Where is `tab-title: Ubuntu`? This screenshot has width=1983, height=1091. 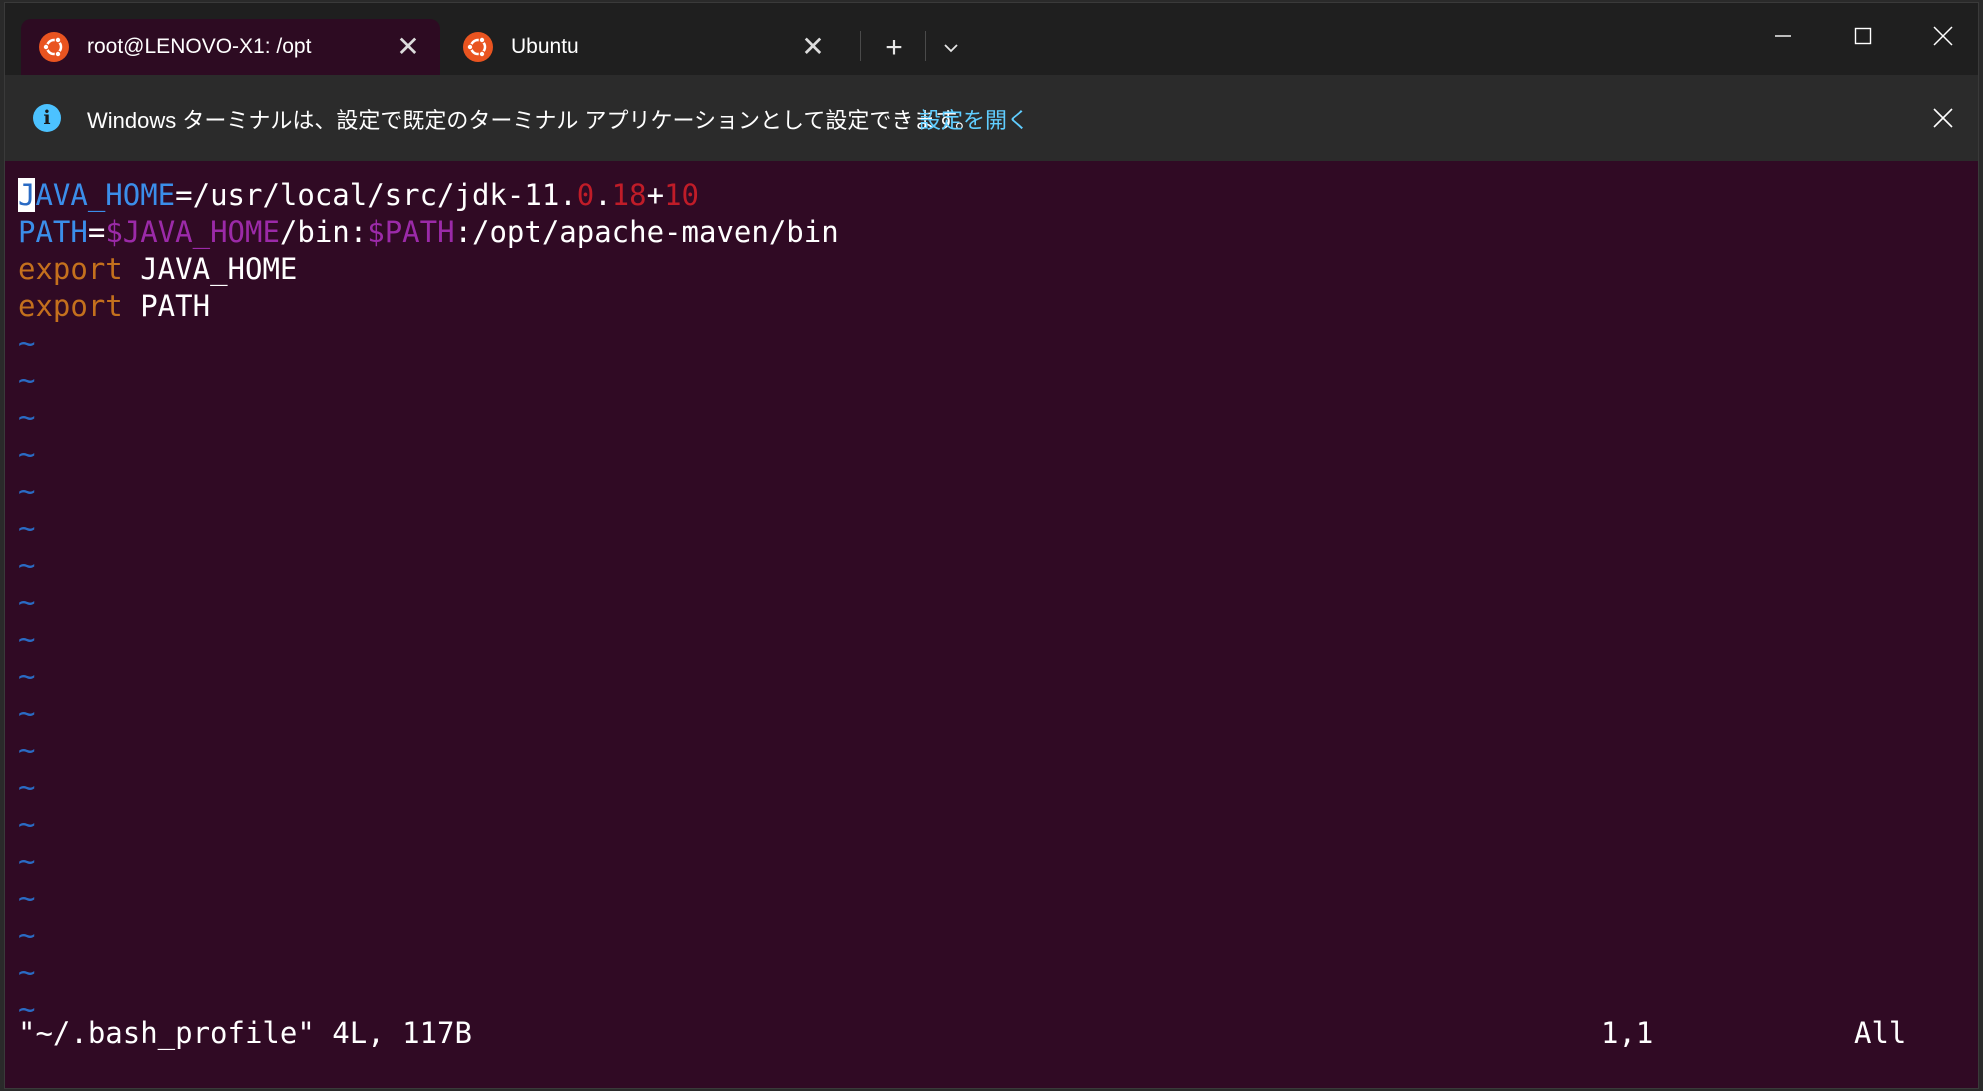 tab-title: Ubuntu is located at coordinates (545, 46).